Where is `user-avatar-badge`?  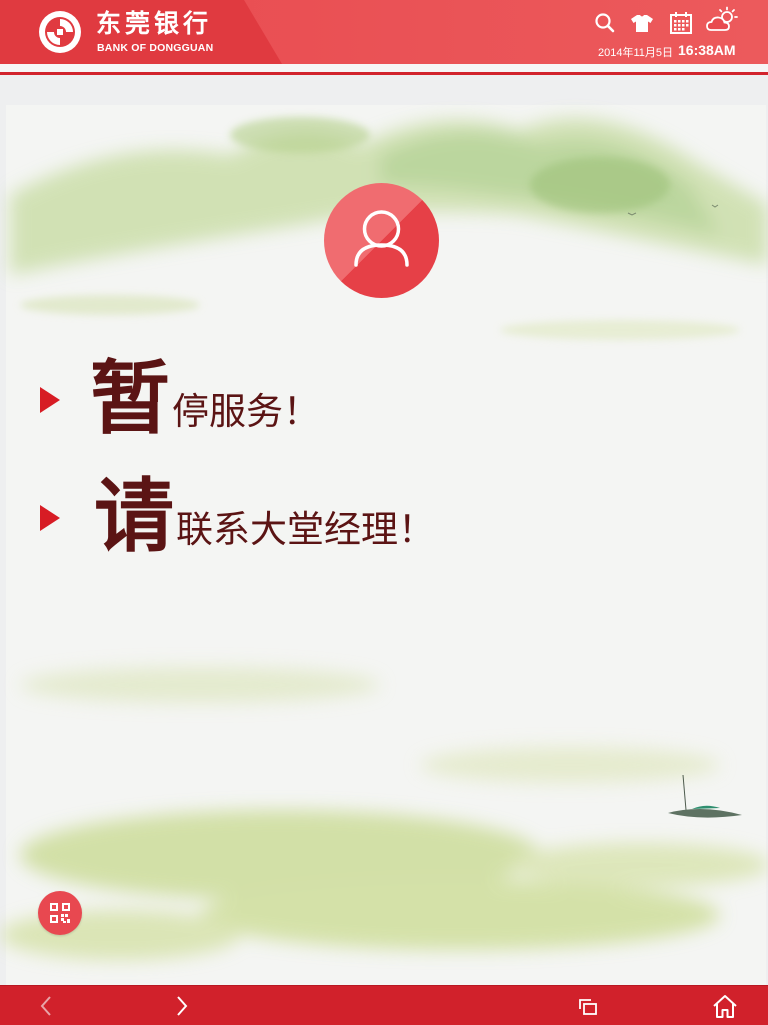 user-avatar-badge is located at coordinates (381, 240).